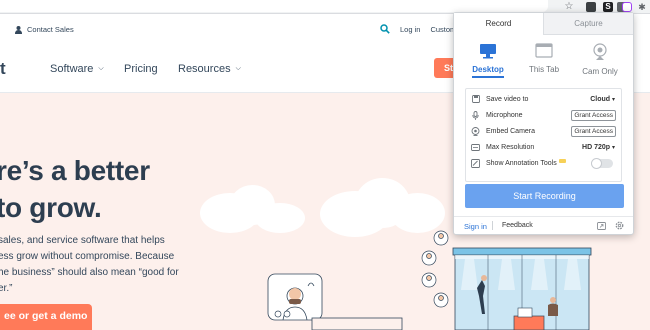  What do you see at coordinates (521, 163) in the screenshot?
I see `annotation-tools-text: Show Annotation Tools` at bounding box center [521, 163].